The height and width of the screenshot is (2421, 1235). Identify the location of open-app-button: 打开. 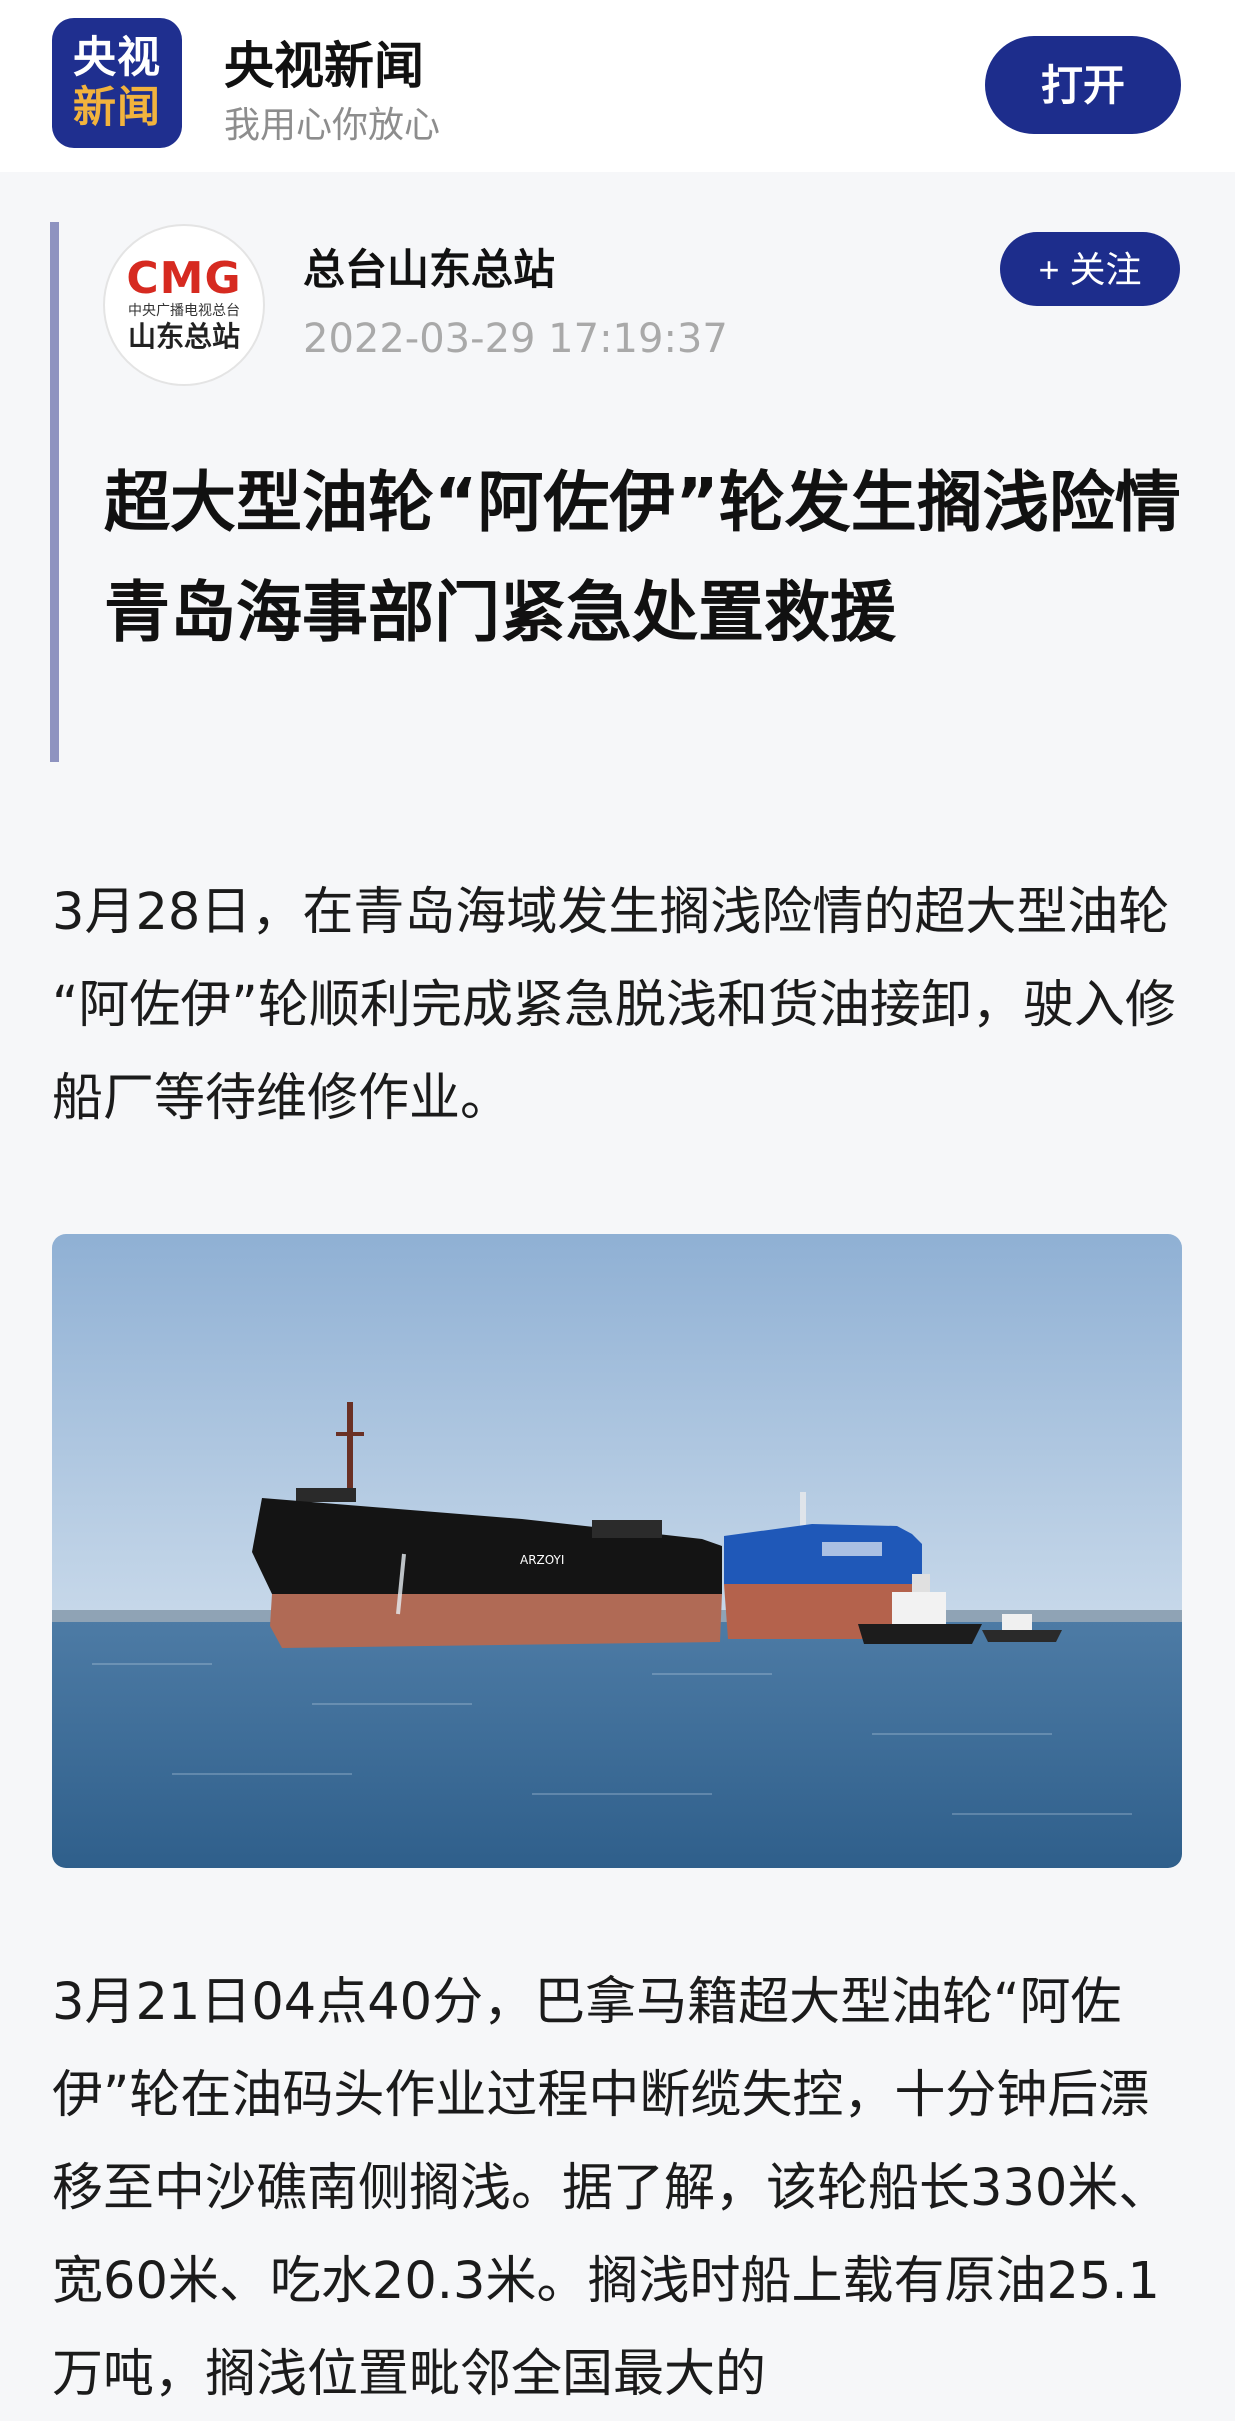
(1083, 85).